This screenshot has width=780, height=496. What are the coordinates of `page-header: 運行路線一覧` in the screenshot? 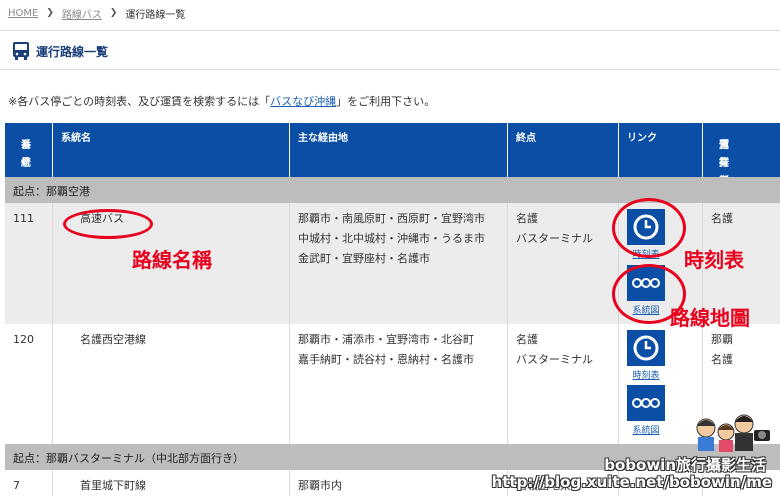 It's located at (390, 50).